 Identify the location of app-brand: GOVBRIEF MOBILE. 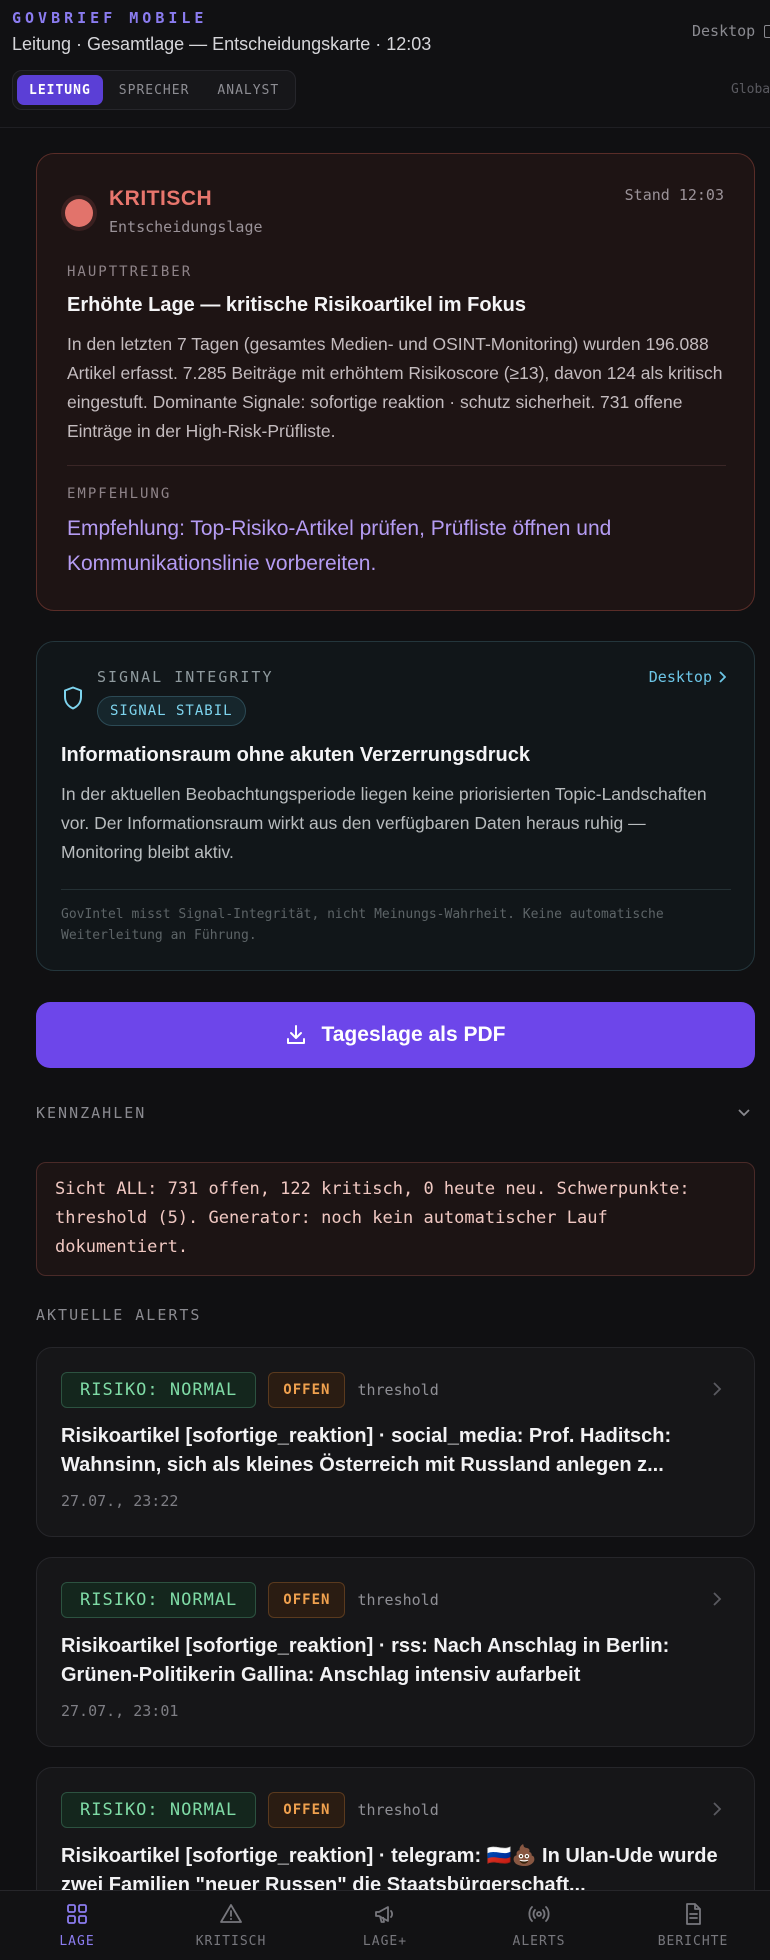
(110, 18).